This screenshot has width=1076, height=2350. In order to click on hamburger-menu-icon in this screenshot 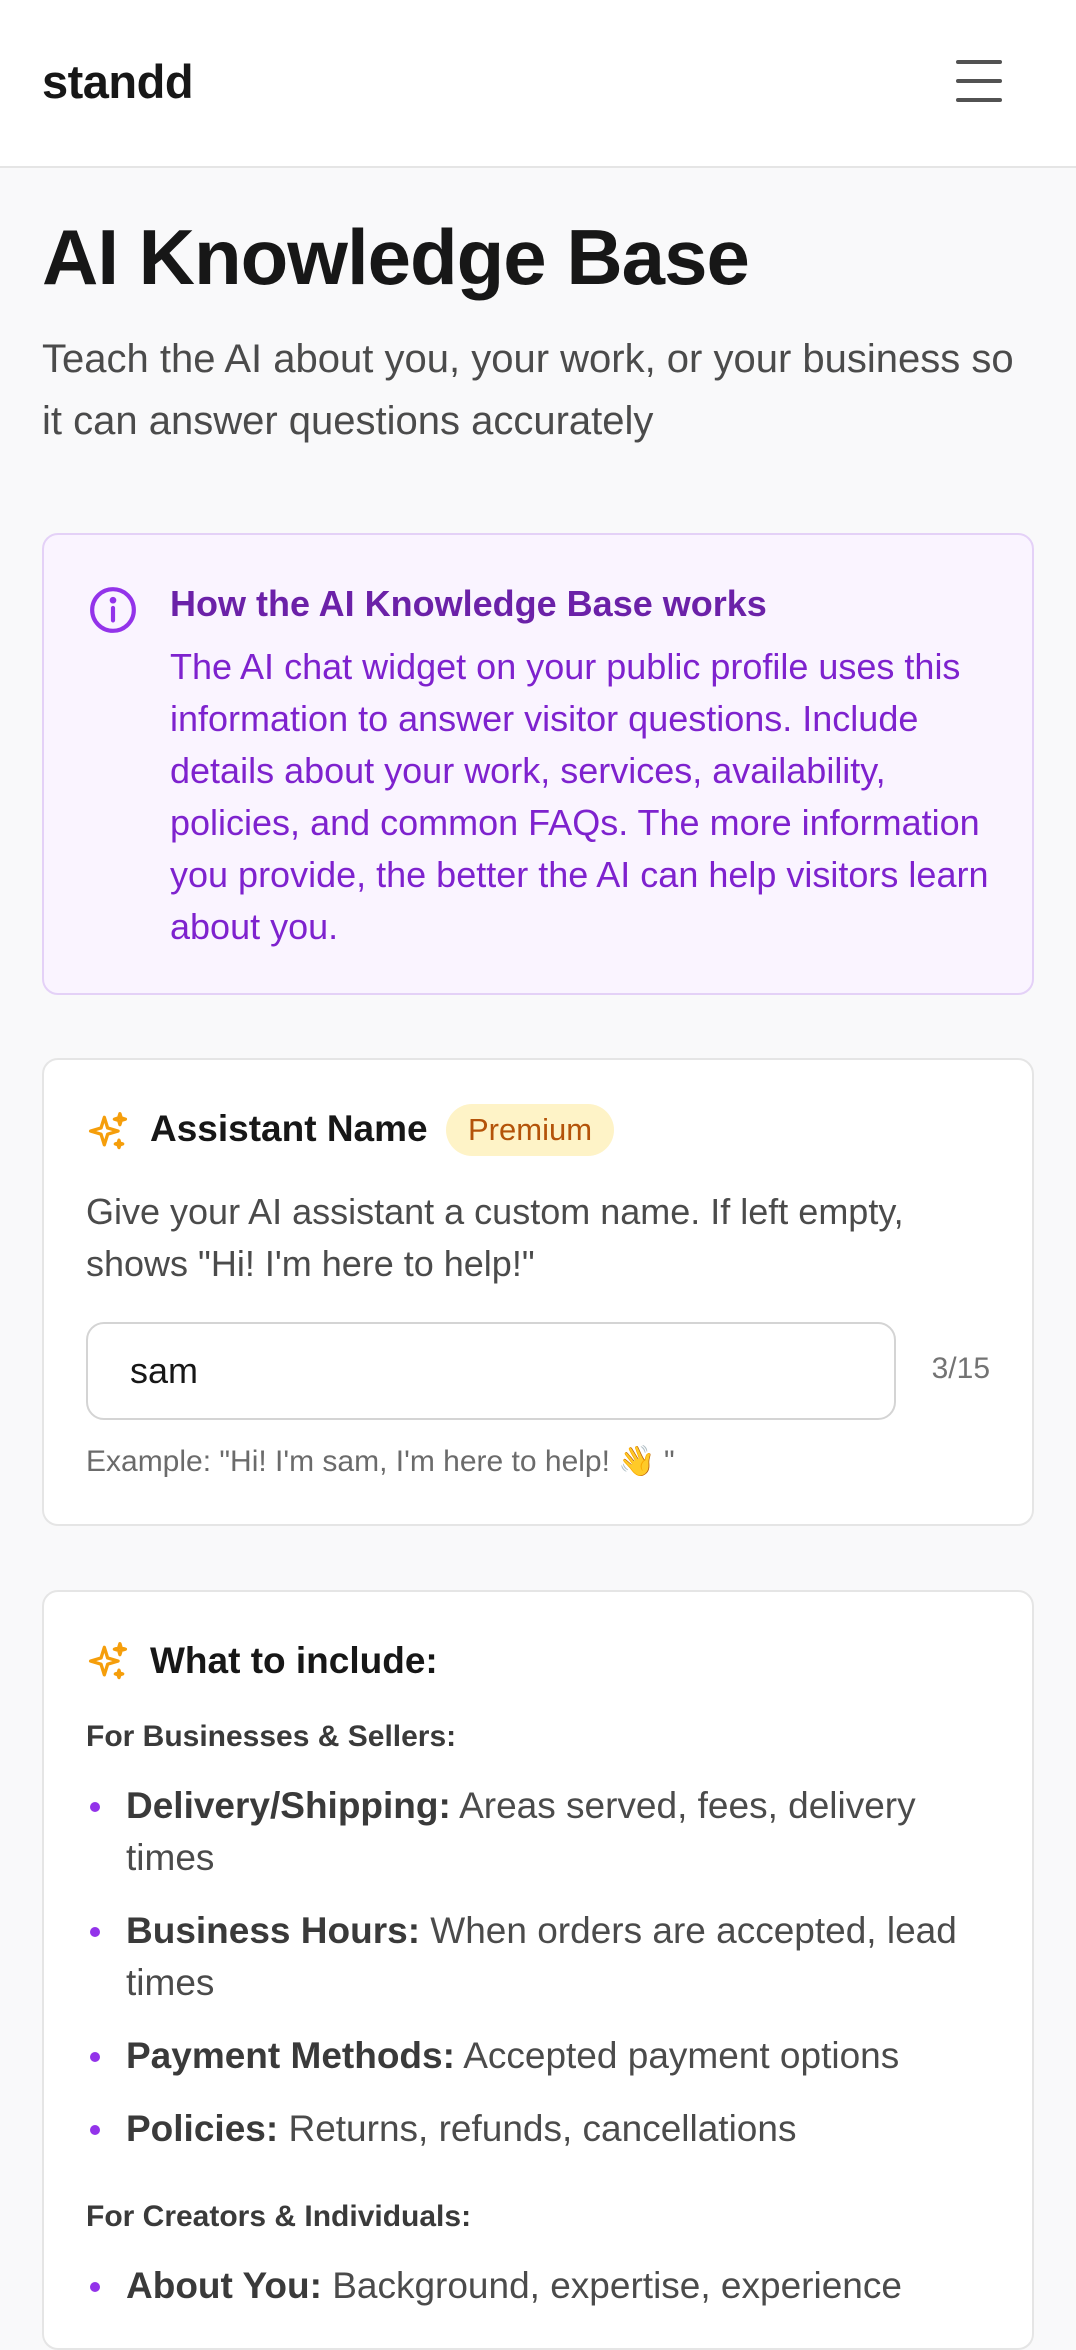, I will do `click(980, 81)`.